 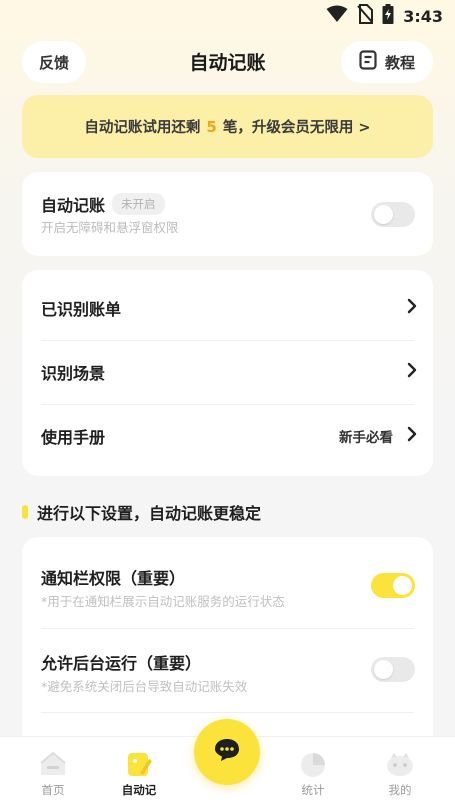 I want to click on menu-item-recognition-scenes: 识别场景, so click(x=227, y=372).